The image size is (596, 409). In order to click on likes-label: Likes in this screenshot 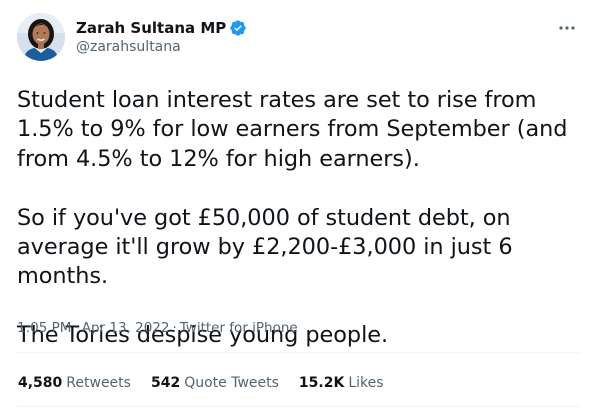, I will do `click(366, 383)`.